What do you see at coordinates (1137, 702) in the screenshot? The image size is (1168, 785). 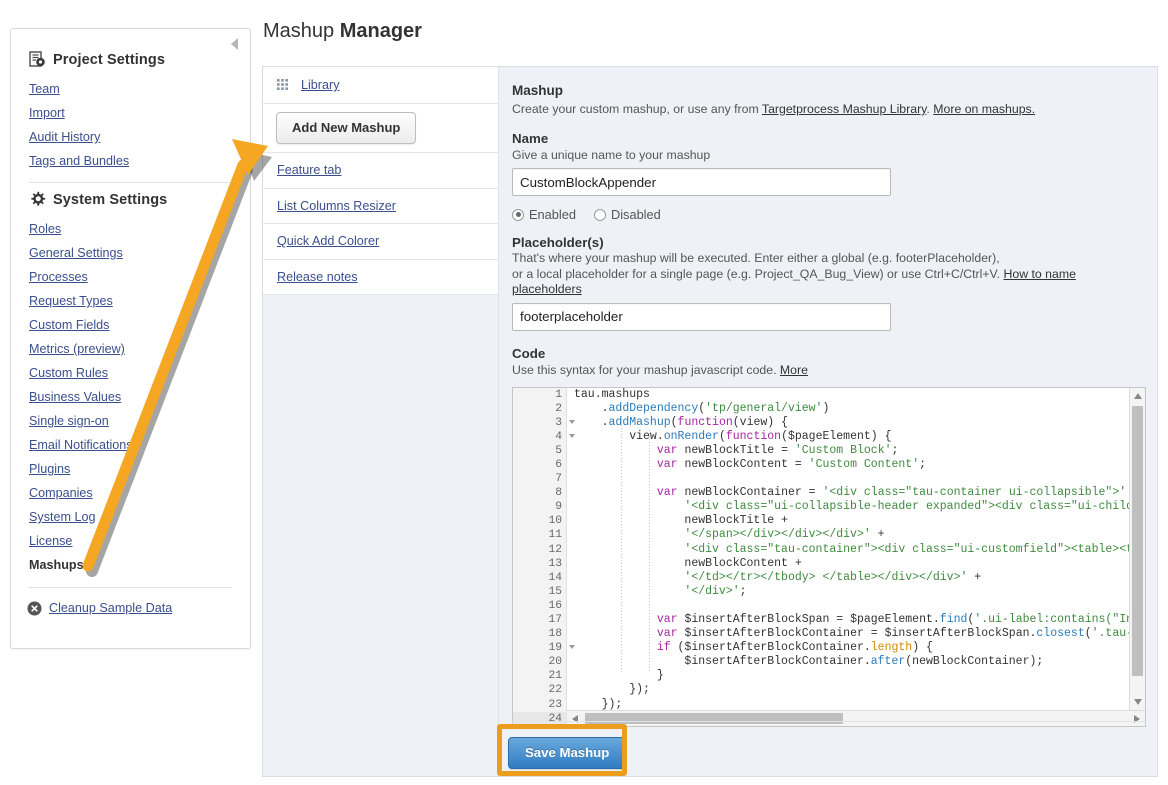 I see `scroll-down-arrow-icon` at bounding box center [1137, 702].